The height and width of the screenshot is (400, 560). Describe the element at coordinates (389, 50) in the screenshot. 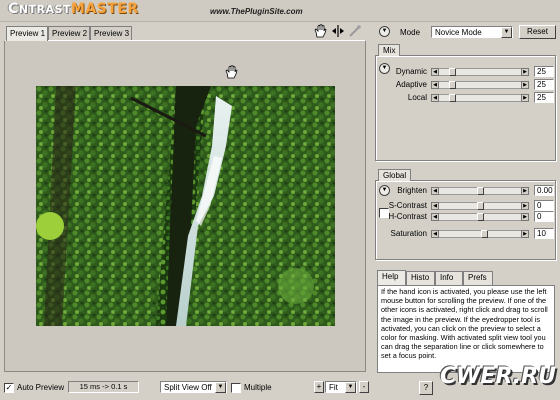

I see `mix-tab: Mix` at that location.